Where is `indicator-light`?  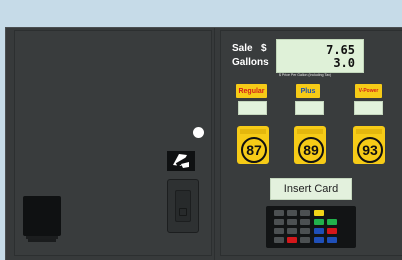
indicator-light is located at coordinates (198, 132).